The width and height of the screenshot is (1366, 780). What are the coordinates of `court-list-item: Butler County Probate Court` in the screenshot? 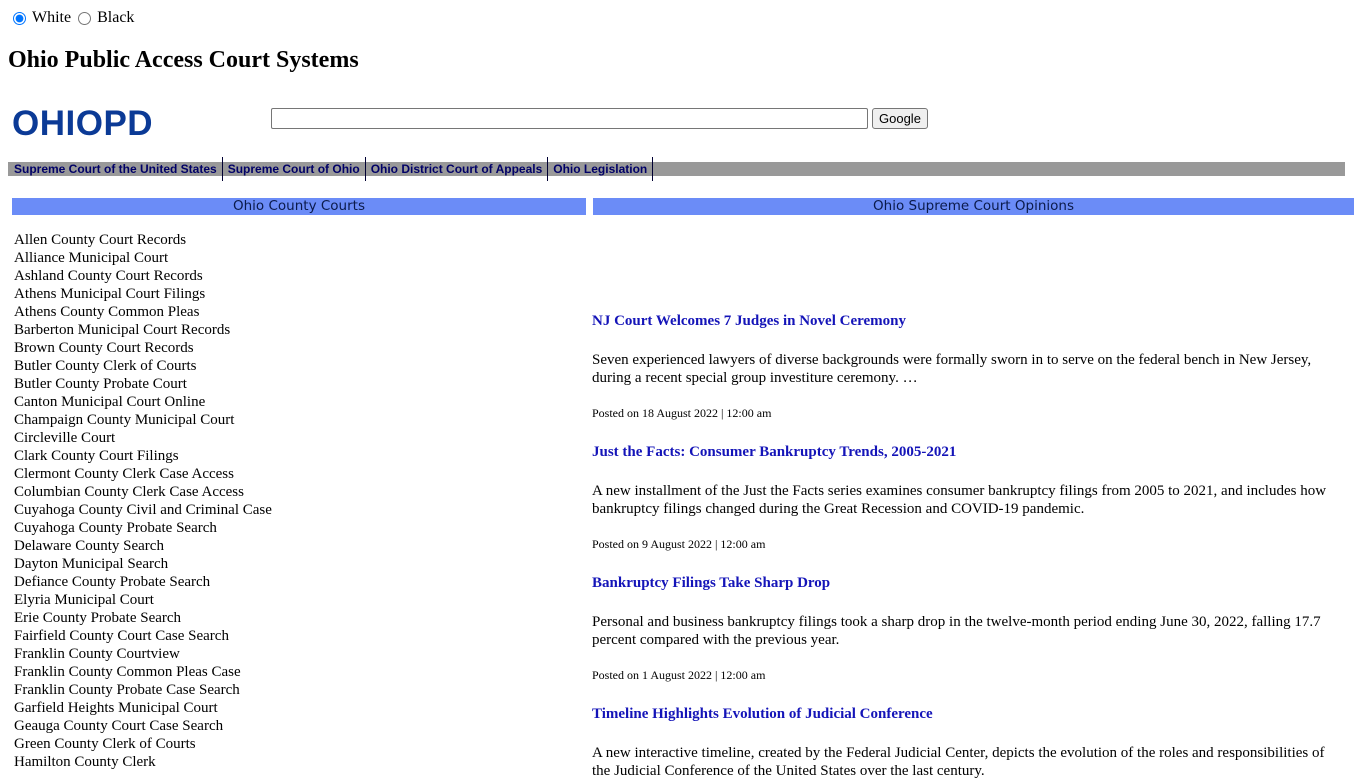 It's located at (143, 384).